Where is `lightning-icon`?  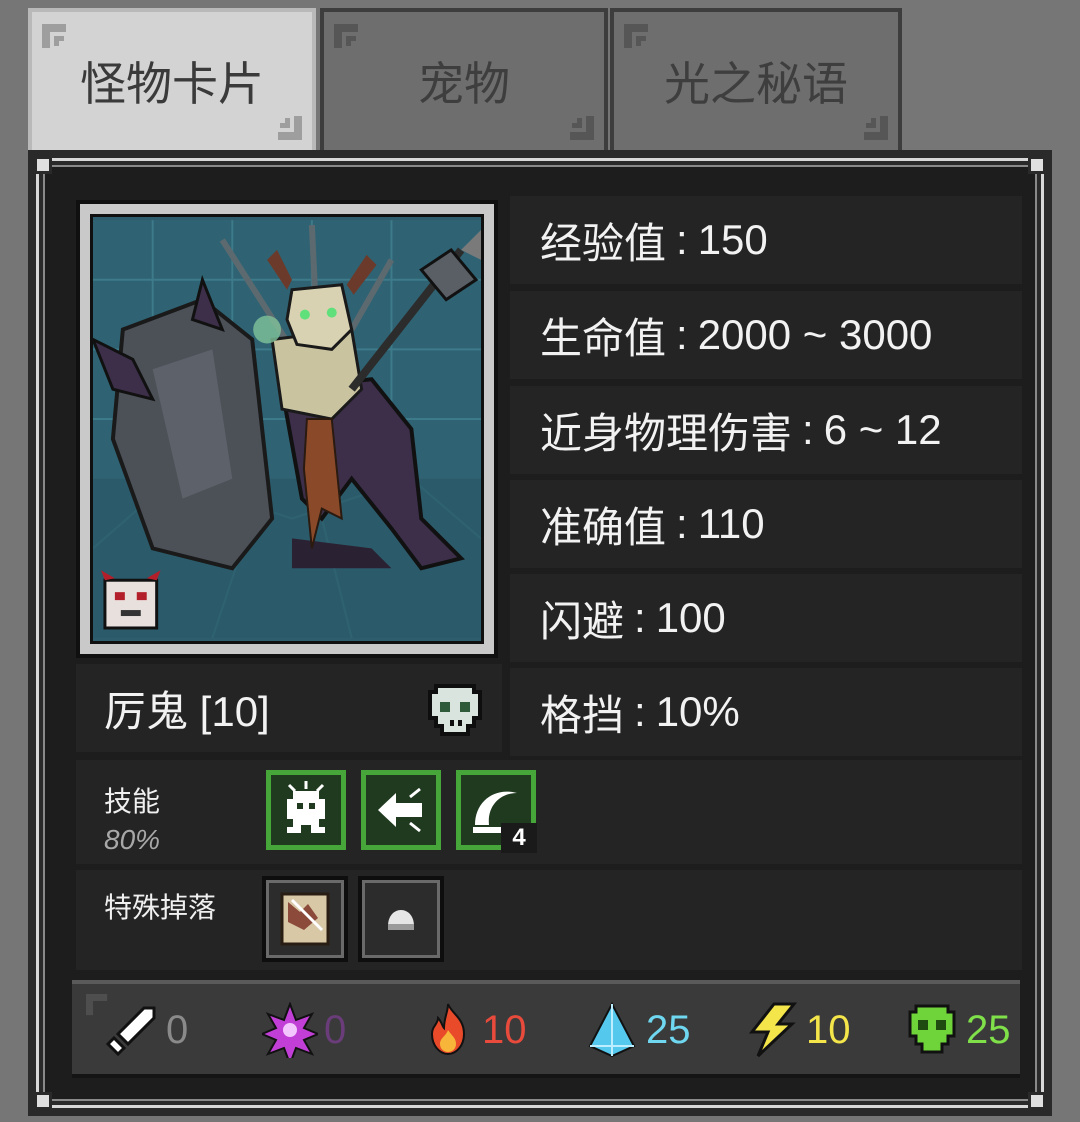
lightning-icon is located at coordinates (773, 1030).